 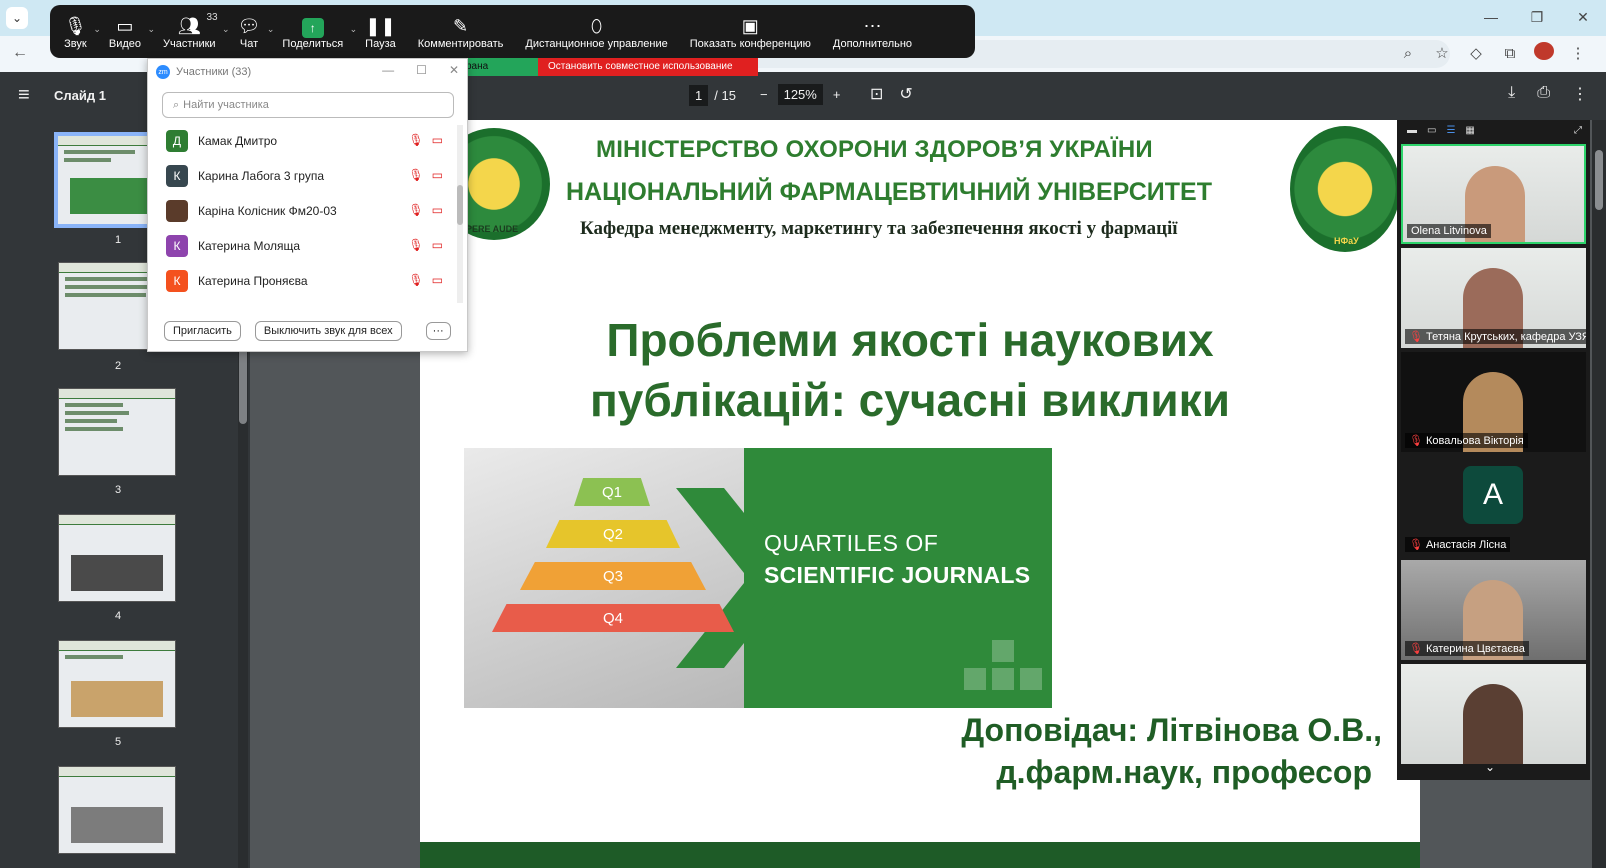 I want to click on video-tile-name: 🎙︎ Катерина Цвєтаєва, so click(x=1467, y=648).